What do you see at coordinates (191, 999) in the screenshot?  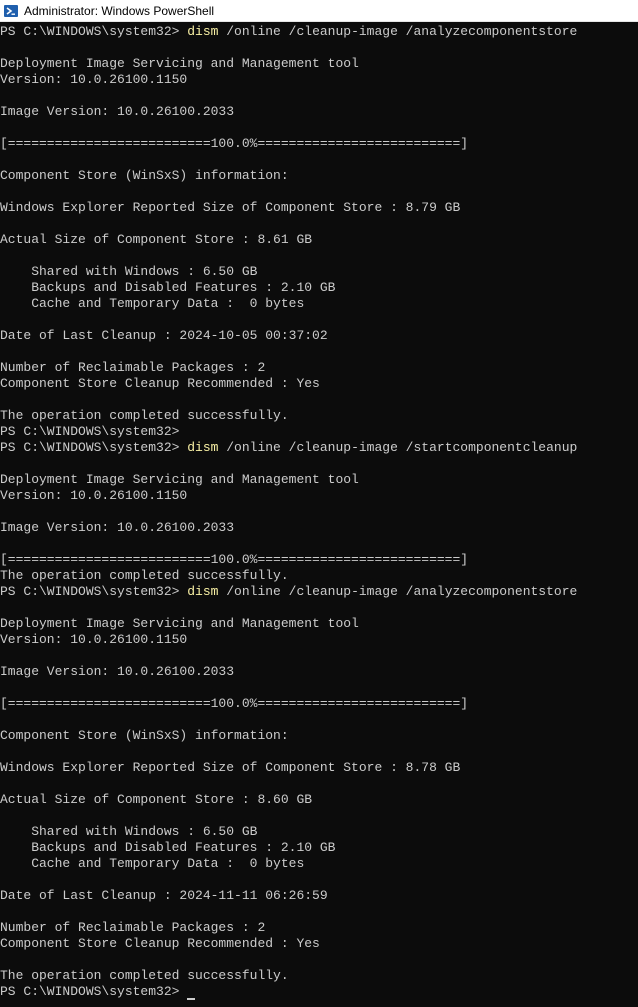 I see `text-cursor` at bounding box center [191, 999].